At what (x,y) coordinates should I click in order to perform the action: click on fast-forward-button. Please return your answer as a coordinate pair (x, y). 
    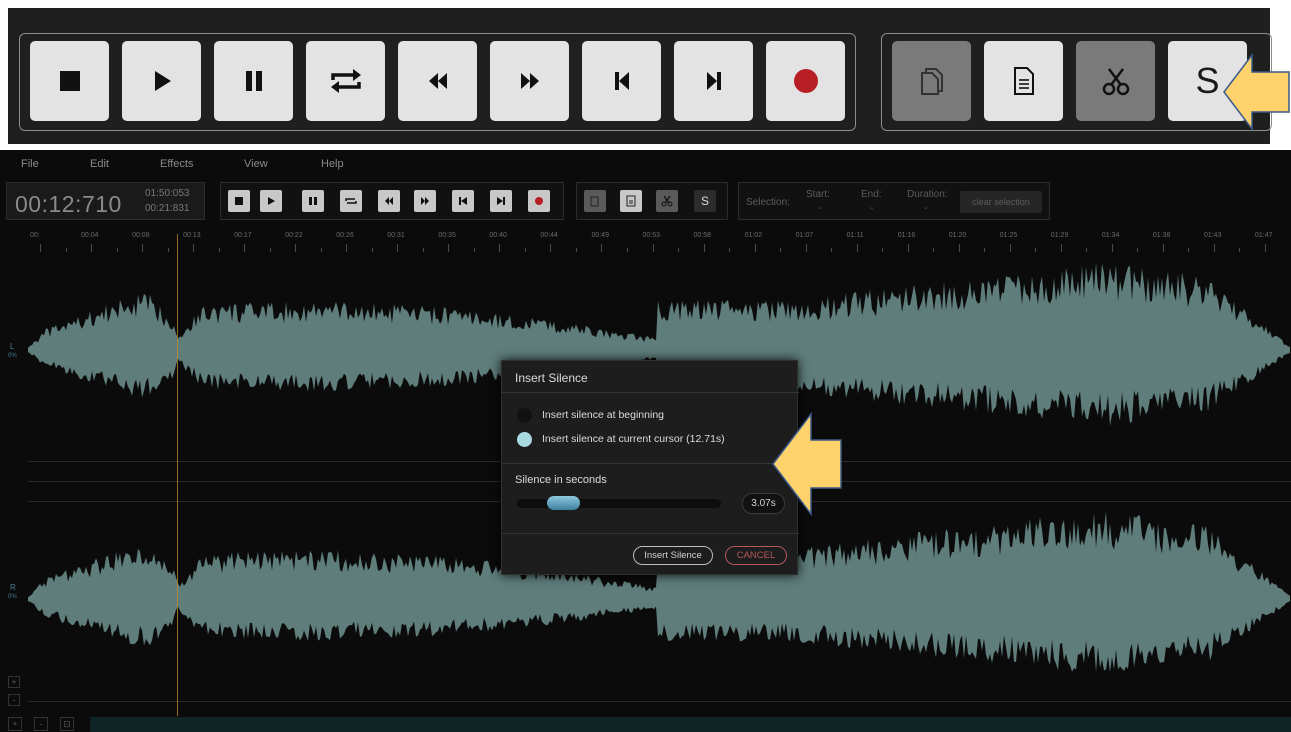
    Looking at the image, I should click on (529, 81).